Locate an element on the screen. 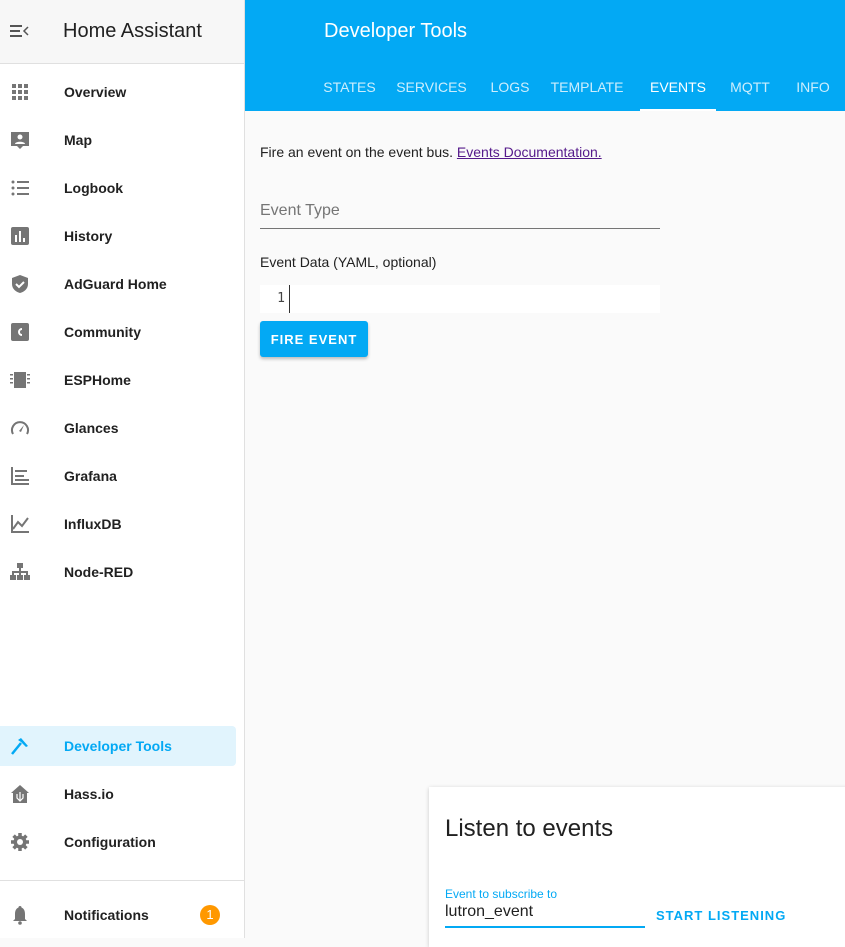  map-person-icon is located at coordinates (20, 140).